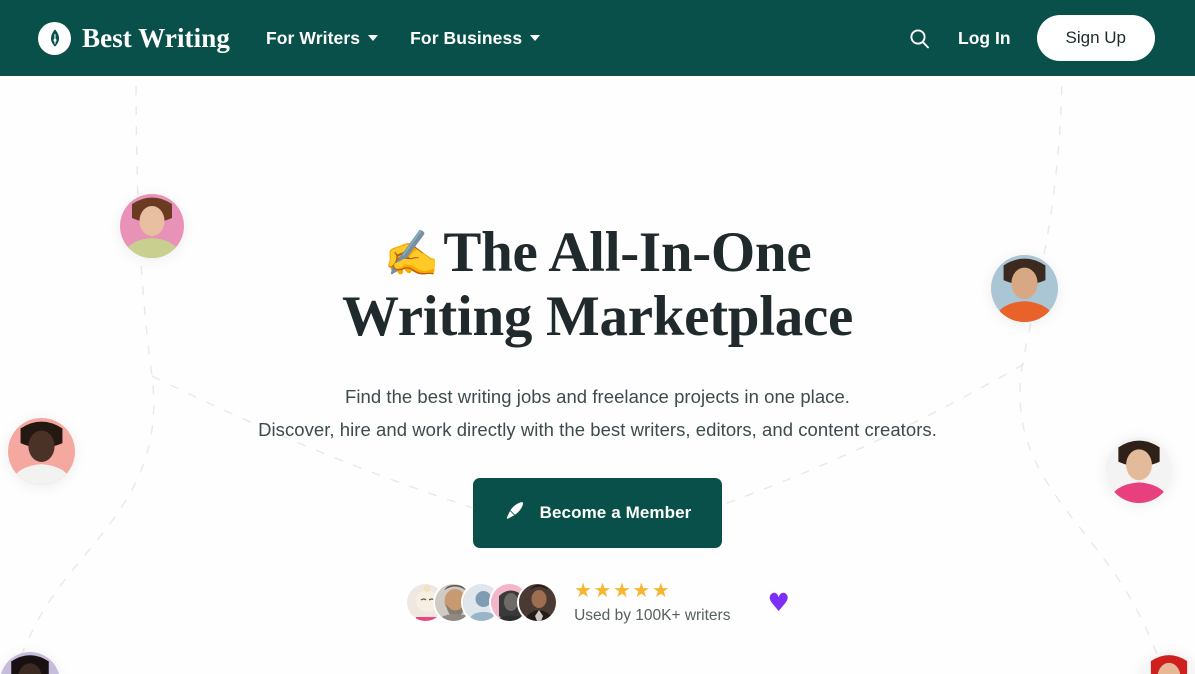 The image size is (1195, 674). Describe the element at coordinates (156, 37) in the screenshot. I see `brand-name: Best Writing` at that location.